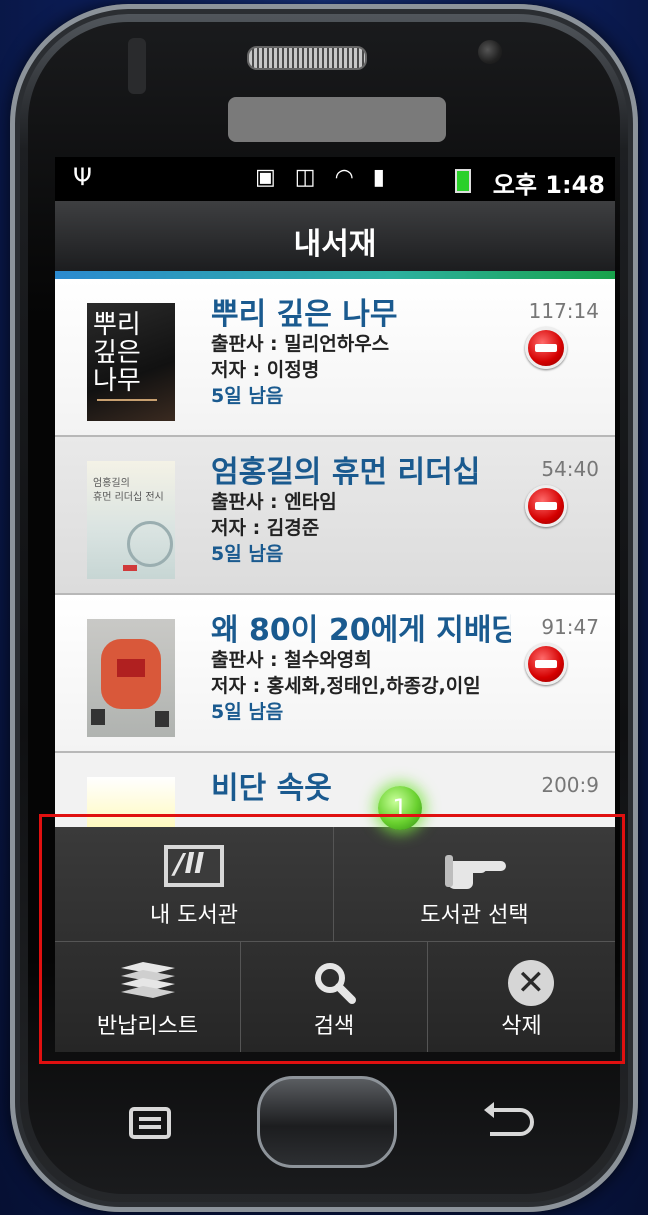 The image size is (648, 1215). Describe the element at coordinates (490, 52) in the screenshot. I see `front-camera` at that location.